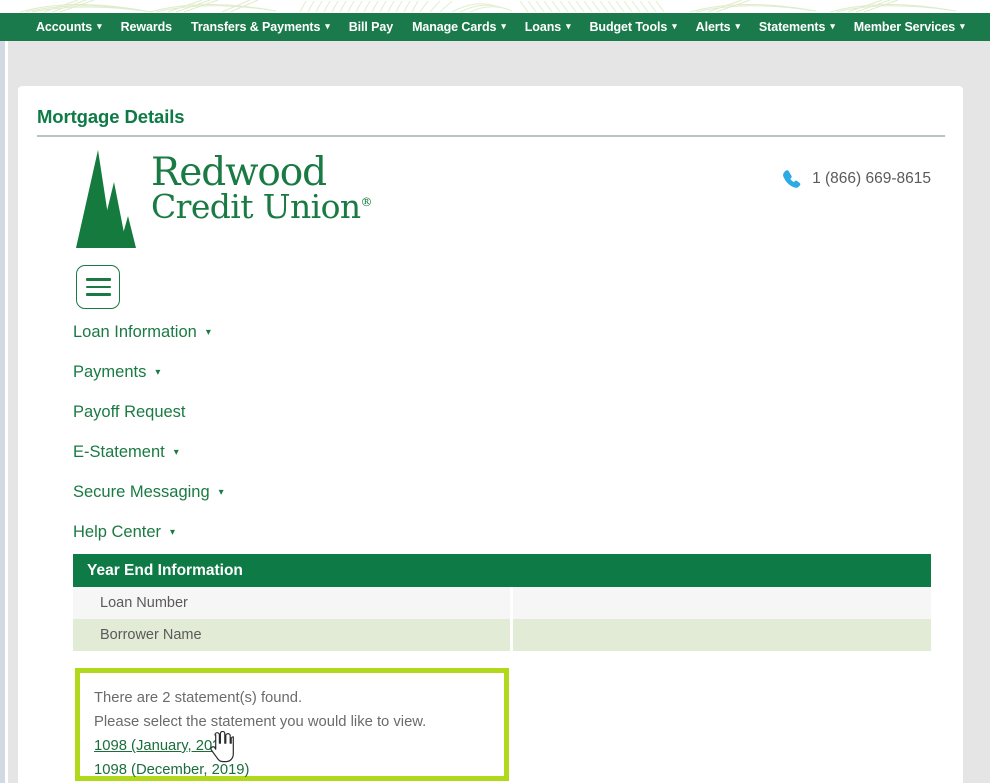 This screenshot has height=783, width=990. I want to click on title-divider, so click(491, 136).